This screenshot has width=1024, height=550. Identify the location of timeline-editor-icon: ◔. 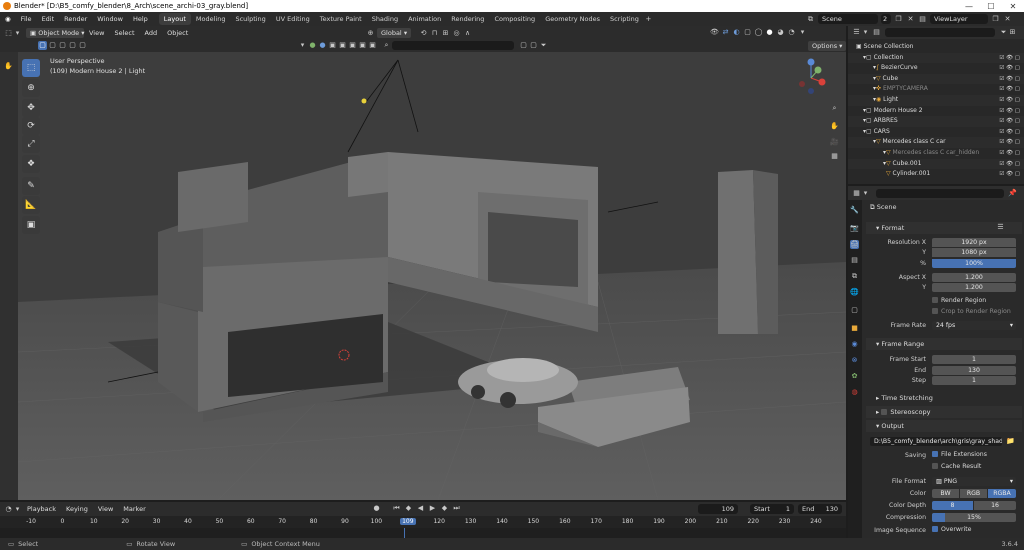
(8, 509).